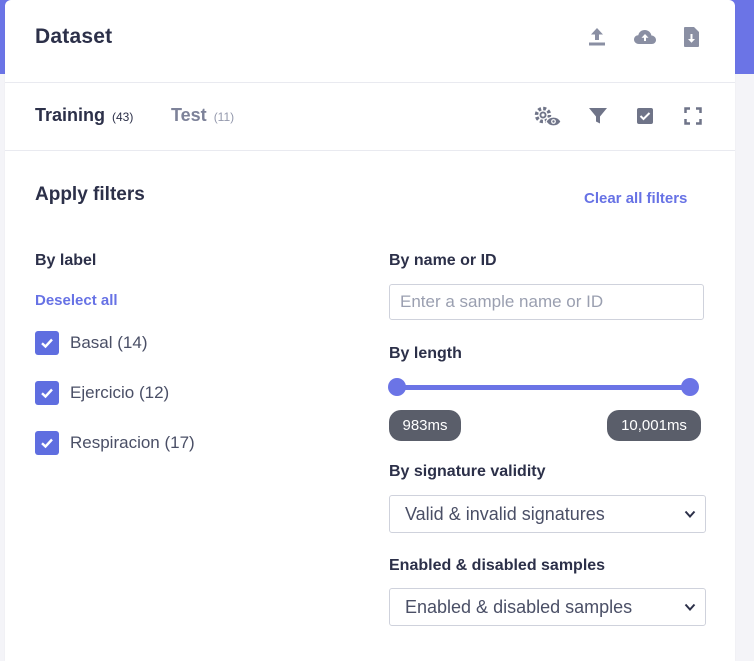 The height and width of the screenshot is (661, 754). I want to click on deselect-all-link: Deselect all, so click(76, 300).